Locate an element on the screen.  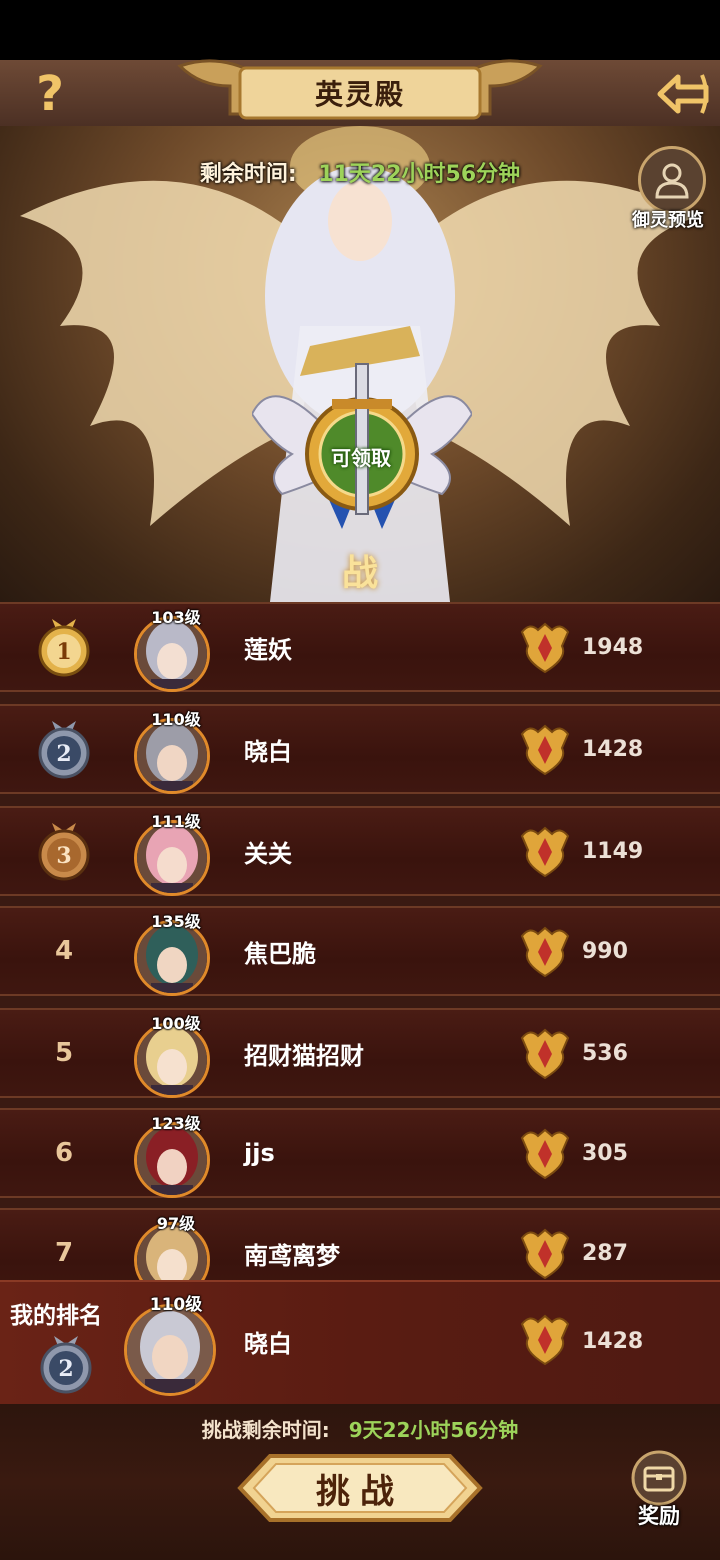
rank-number: 1 is located at coordinates (64, 647).